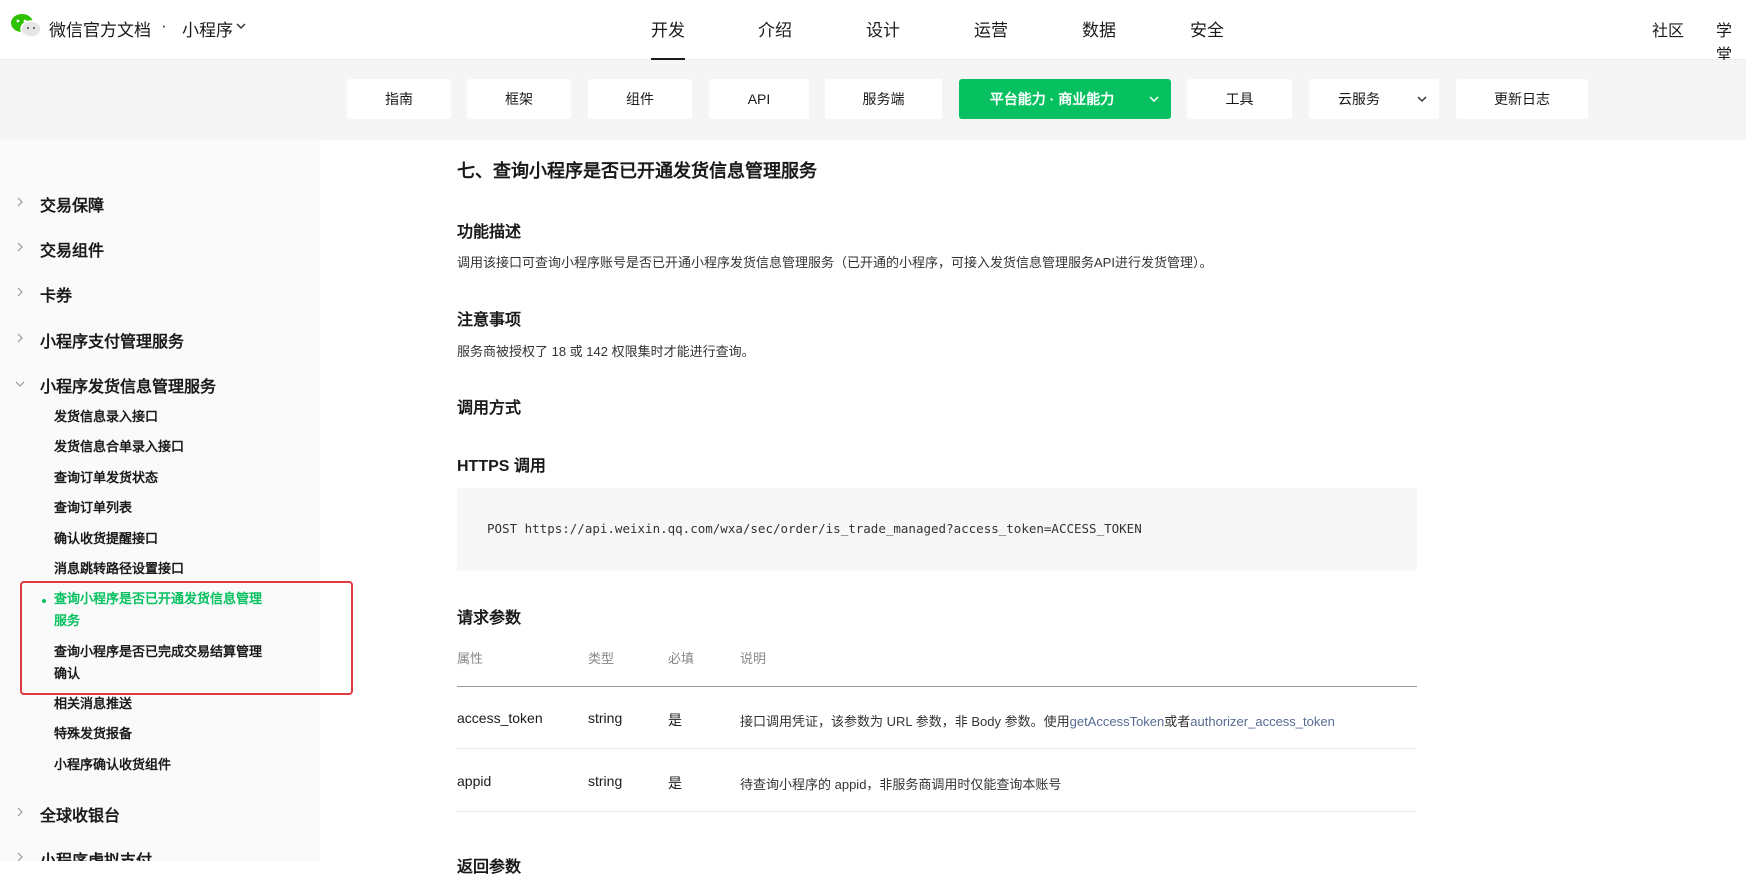 This screenshot has width=1746, height=877. What do you see at coordinates (883, 99) in the screenshot?
I see `tab-server: 服务端` at bounding box center [883, 99].